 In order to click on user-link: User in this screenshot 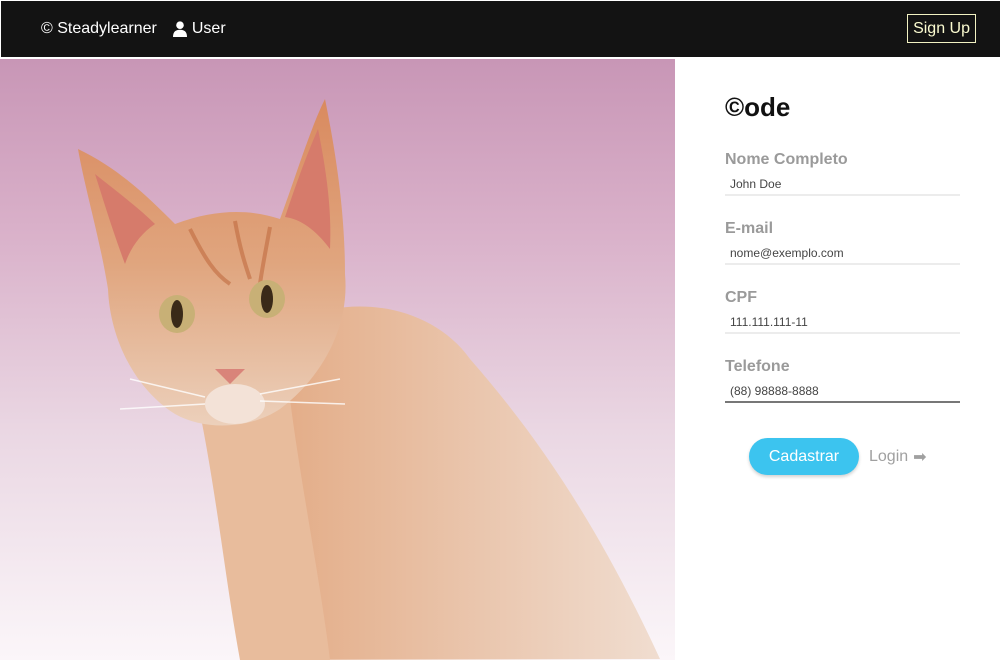, I will do `click(199, 29)`.